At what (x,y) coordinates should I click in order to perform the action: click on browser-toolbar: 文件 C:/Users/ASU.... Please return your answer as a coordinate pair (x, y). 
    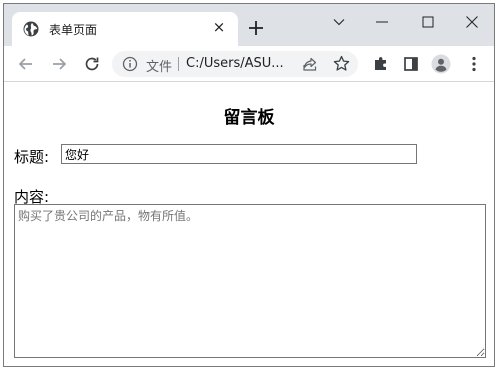
    Looking at the image, I should click on (249, 64).